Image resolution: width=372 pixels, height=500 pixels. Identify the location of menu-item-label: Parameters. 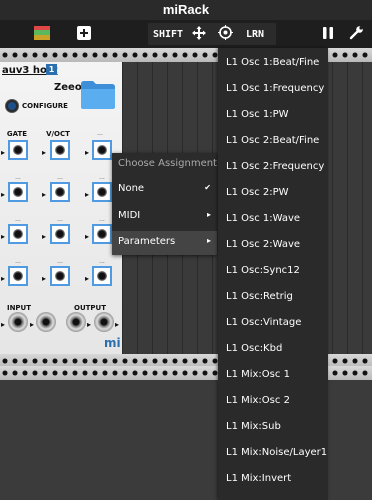
(147, 241).